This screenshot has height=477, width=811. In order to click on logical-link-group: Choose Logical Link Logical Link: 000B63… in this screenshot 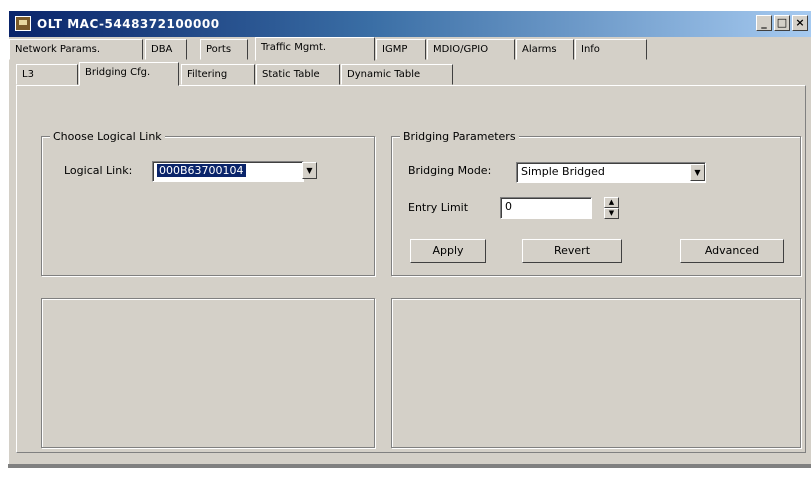, I will do `click(208, 203)`.